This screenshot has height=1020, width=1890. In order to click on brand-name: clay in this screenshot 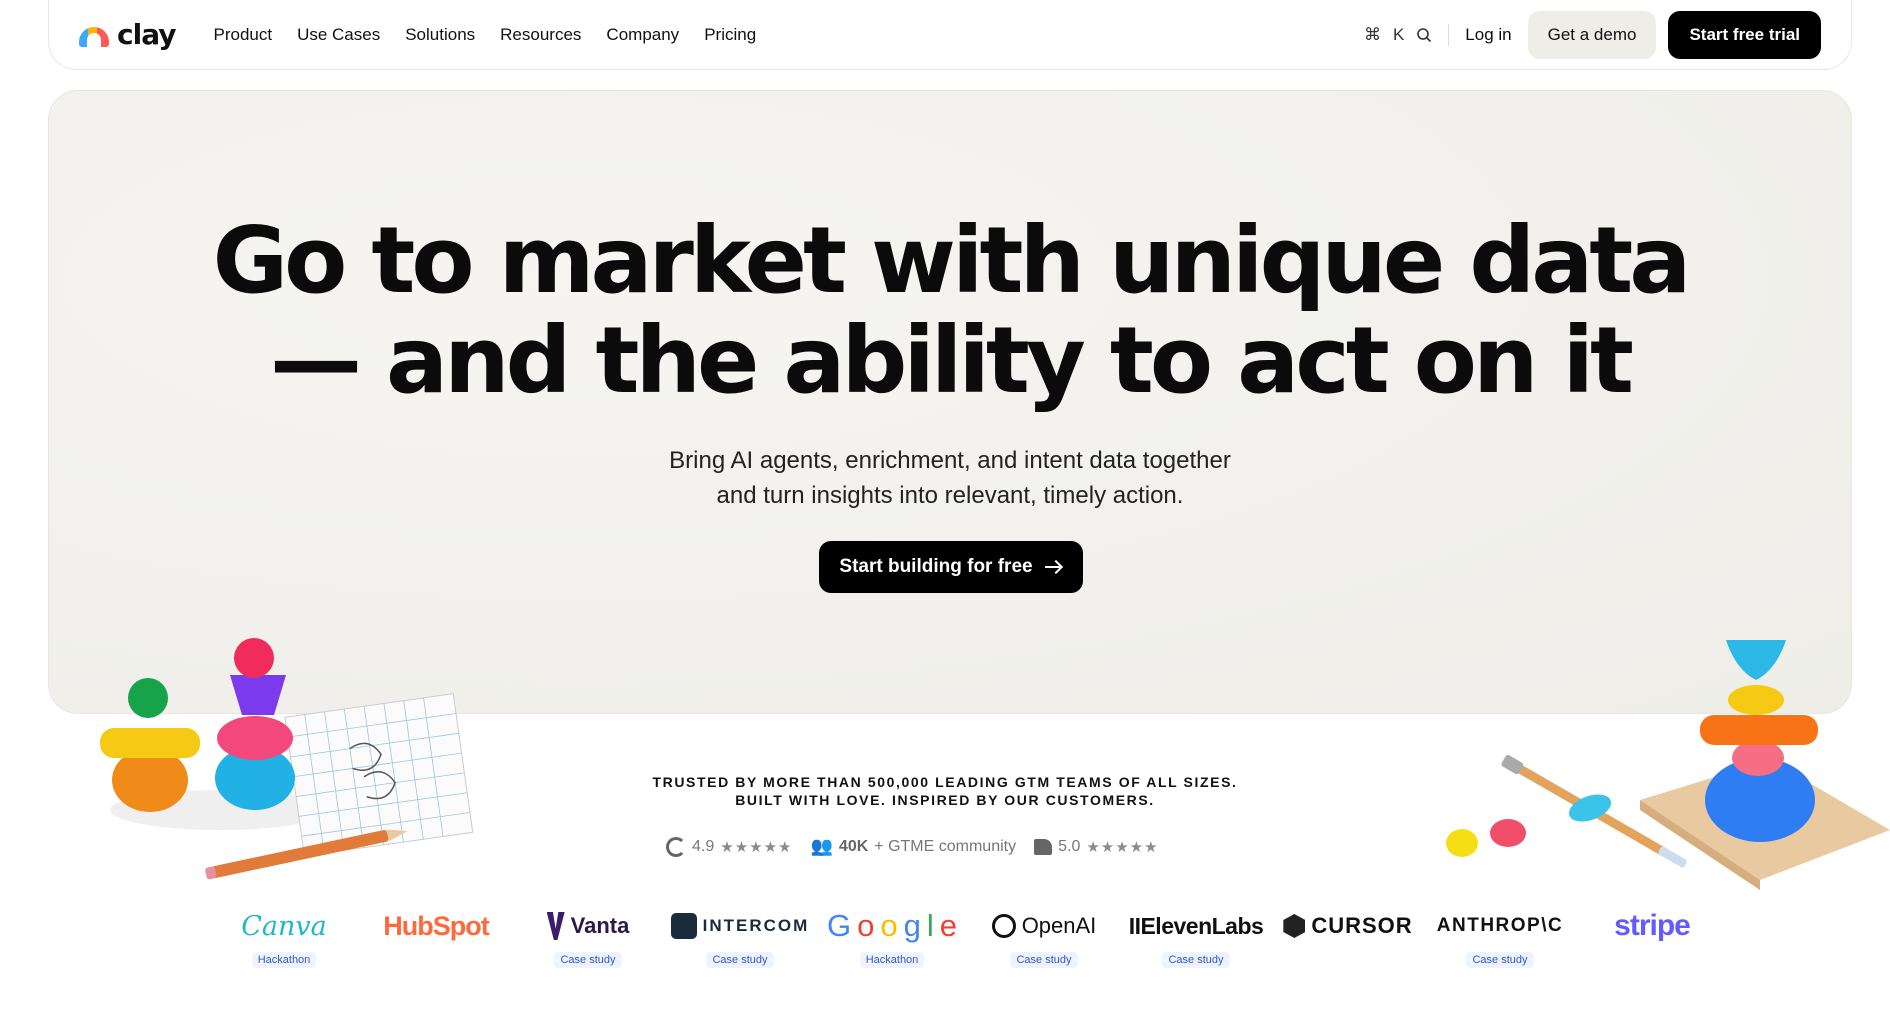, I will do `click(146, 34)`.